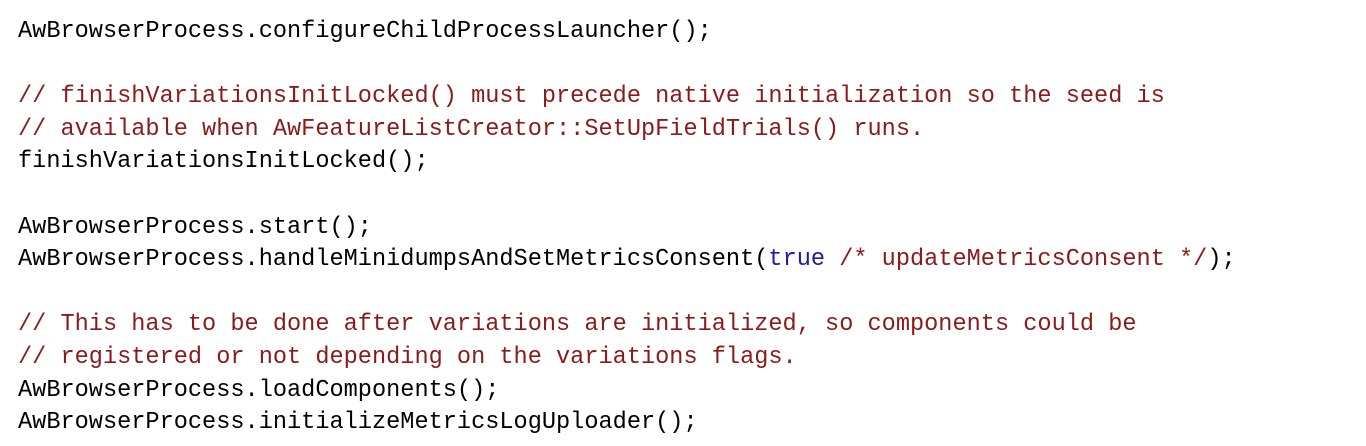 Image resolution: width=1366 pixels, height=446 pixels. What do you see at coordinates (1221, 260) in the screenshot?
I see `code-statement-suffix: );` at bounding box center [1221, 260].